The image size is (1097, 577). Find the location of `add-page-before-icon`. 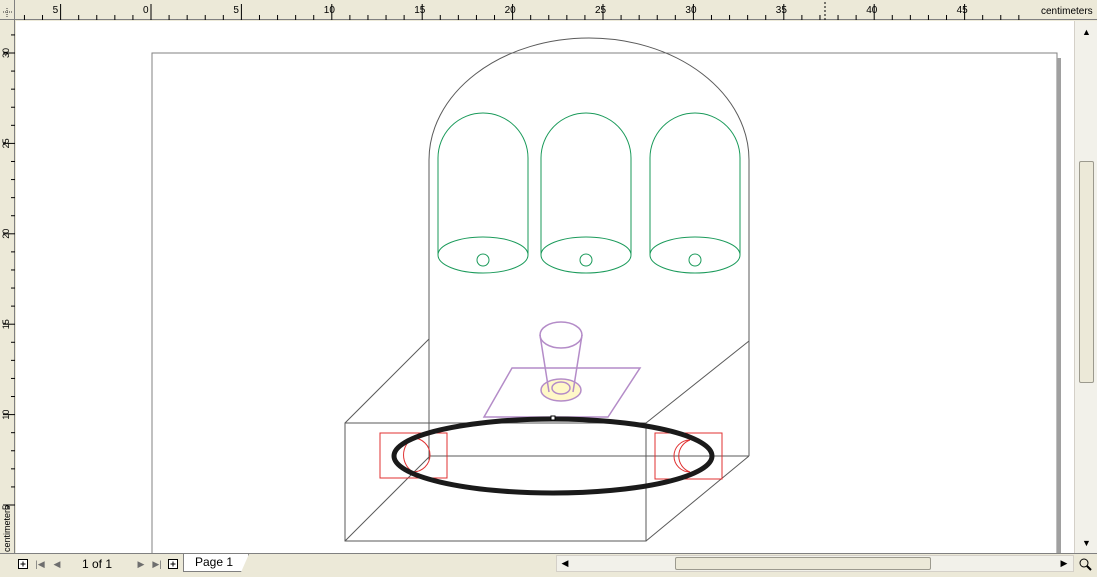

add-page-before-icon is located at coordinates (23, 564).